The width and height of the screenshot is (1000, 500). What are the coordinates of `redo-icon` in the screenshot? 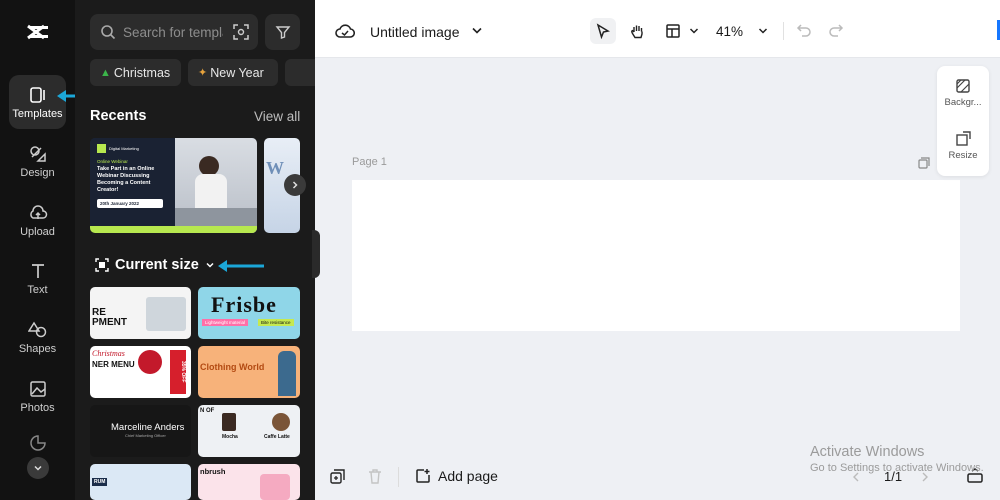 It's located at (836, 30).